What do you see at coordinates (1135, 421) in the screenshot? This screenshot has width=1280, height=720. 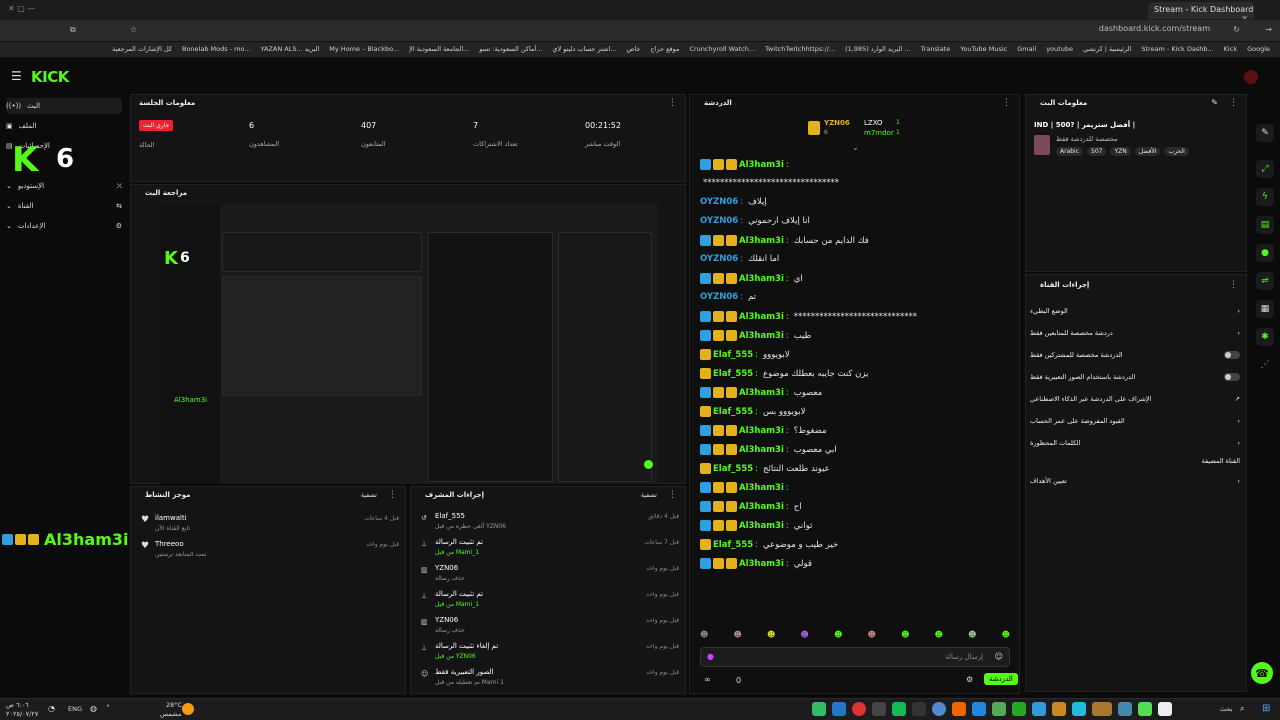 I see `action-account-age: القيود المفروضة على عمر الحساب ›` at bounding box center [1135, 421].